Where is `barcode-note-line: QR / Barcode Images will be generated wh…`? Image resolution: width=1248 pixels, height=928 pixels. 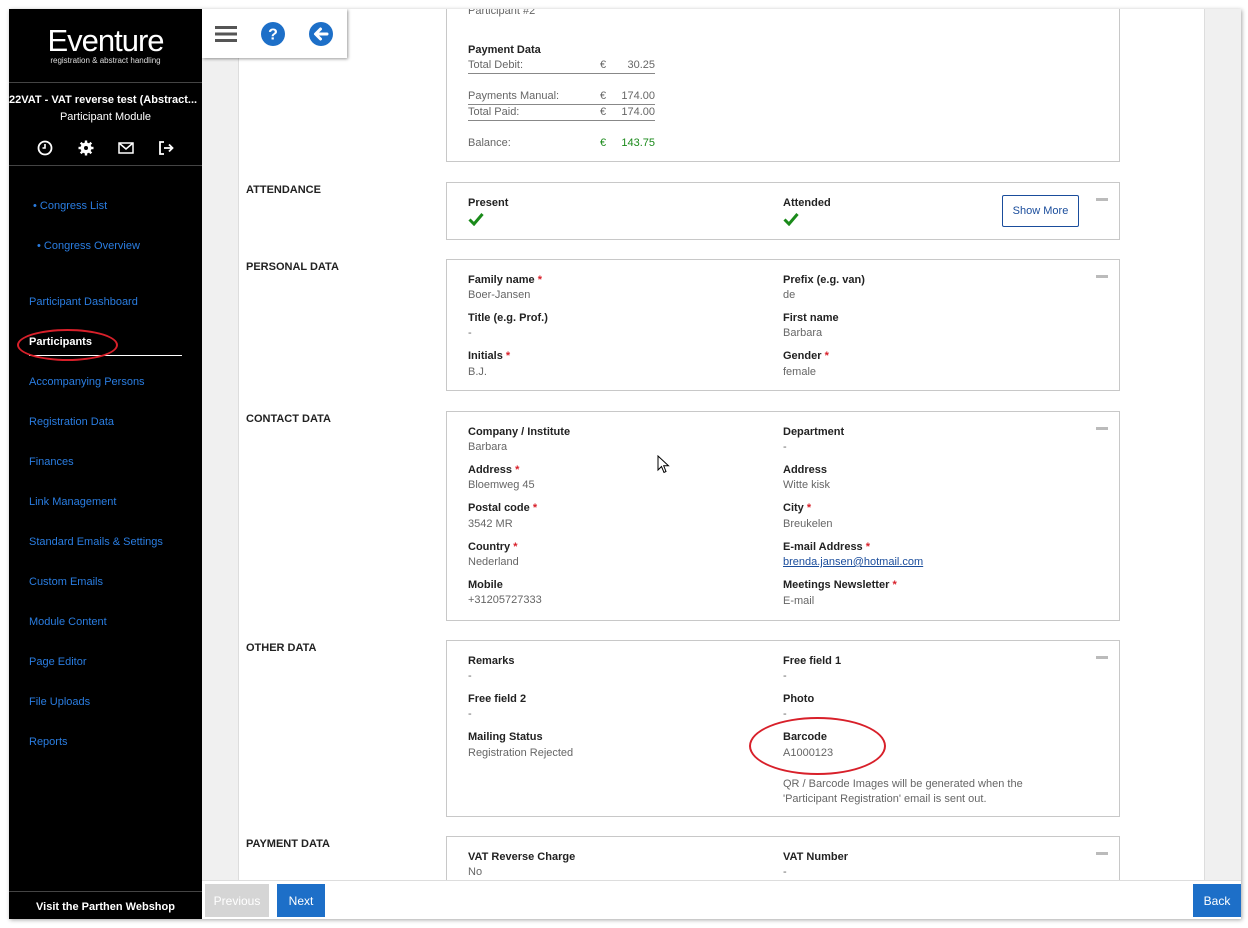 barcode-note-line: QR / Barcode Images will be generated wh… is located at coordinates (903, 784).